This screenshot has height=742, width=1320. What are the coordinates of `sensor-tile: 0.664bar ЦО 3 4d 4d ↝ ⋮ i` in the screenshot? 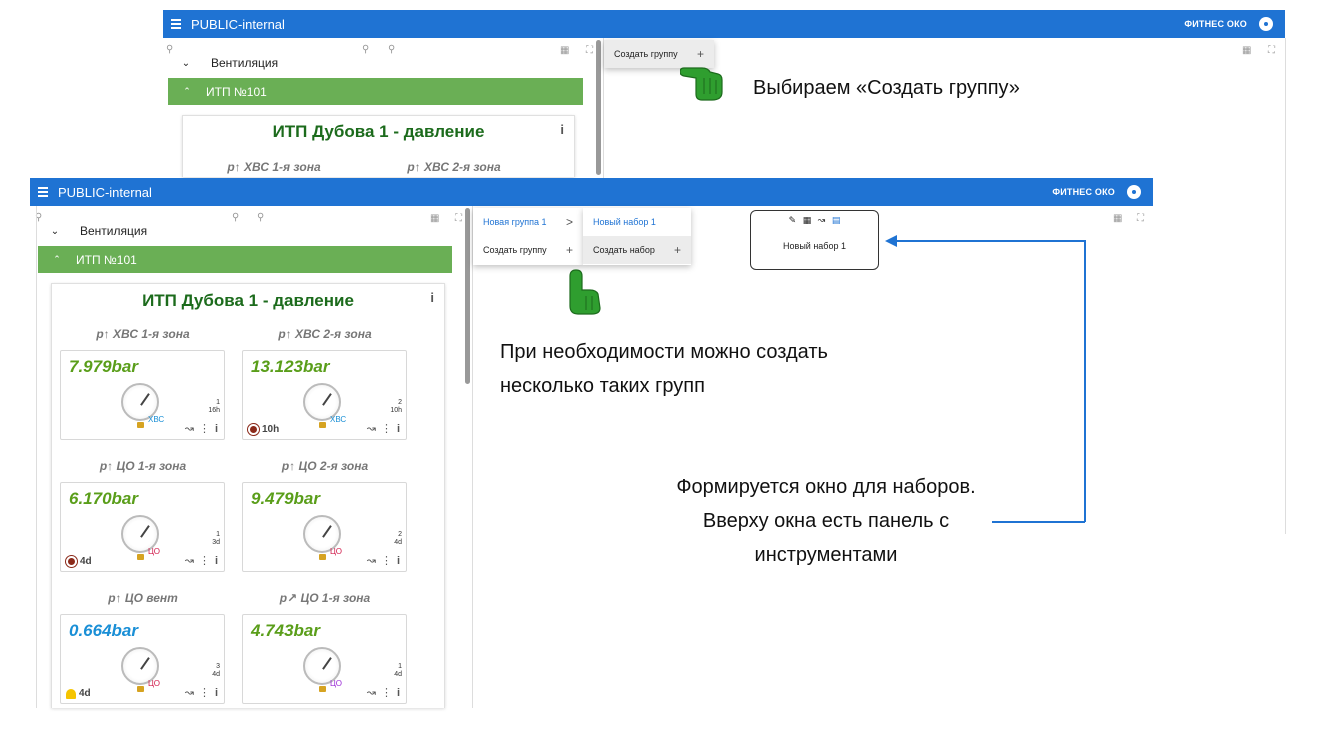 It's located at (142, 659).